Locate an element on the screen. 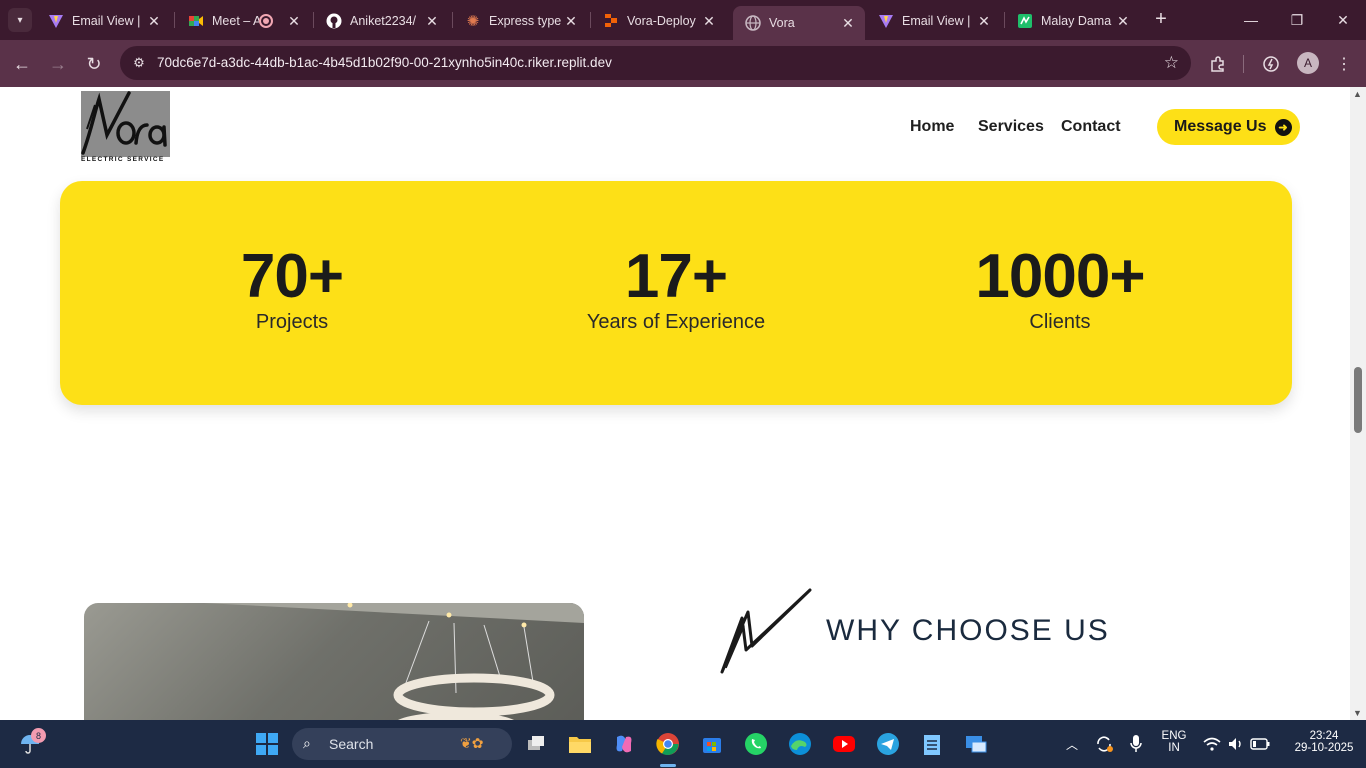 This screenshot has height=768, width=1366. active-app-indicator is located at coordinates (668, 765).